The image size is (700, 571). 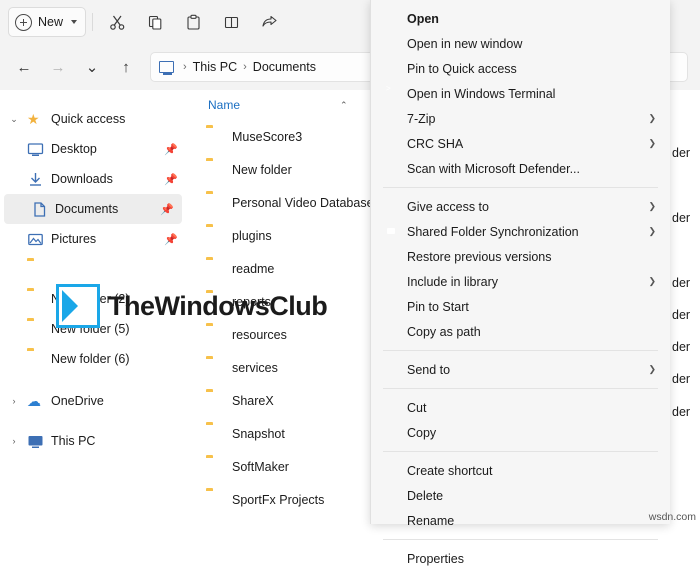 I want to click on menu-item-label: Cut, so click(x=417, y=407).